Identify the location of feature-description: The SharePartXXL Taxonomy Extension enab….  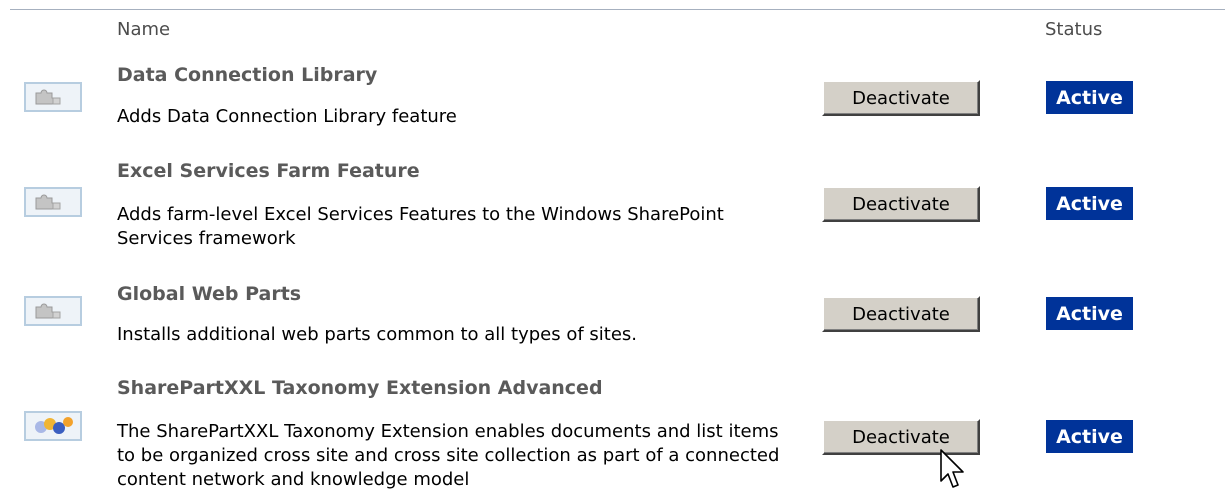
(448, 455).